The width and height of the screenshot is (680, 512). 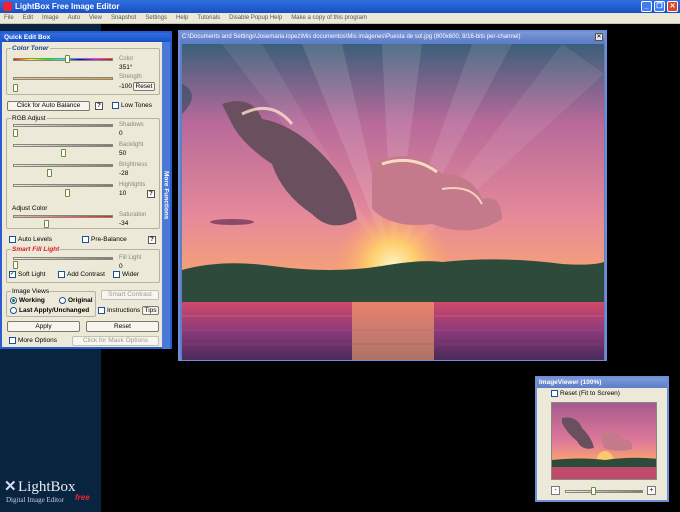 What do you see at coordinates (123, 18) in the screenshot?
I see `menu-snapshot: Snapshot` at bounding box center [123, 18].